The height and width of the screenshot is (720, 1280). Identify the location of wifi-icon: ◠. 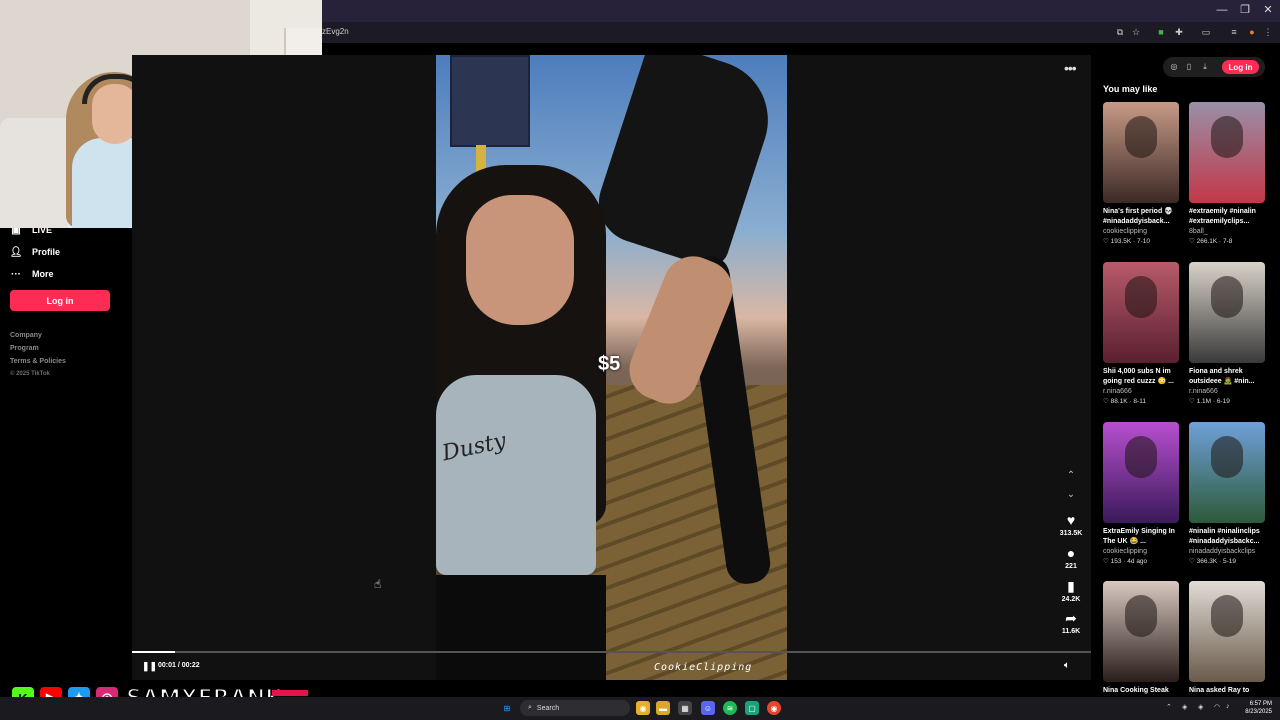
(1217, 707).